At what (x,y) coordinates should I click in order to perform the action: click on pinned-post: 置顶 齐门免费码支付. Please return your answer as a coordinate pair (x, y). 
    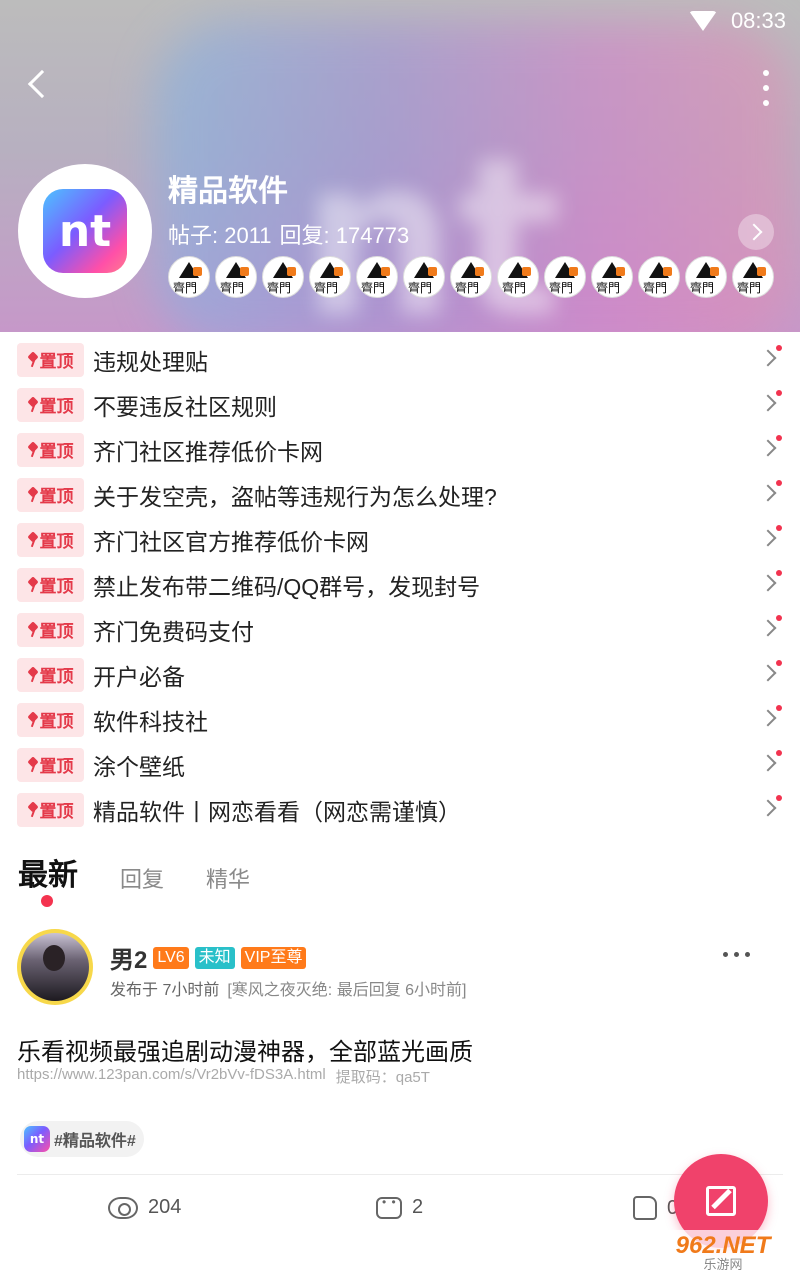
    Looking at the image, I should click on (400, 629).